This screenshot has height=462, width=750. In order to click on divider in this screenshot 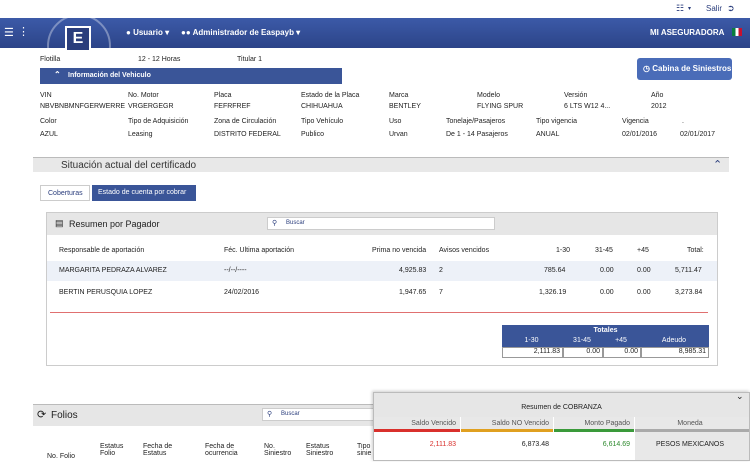, I will do `click(379, 312)`.